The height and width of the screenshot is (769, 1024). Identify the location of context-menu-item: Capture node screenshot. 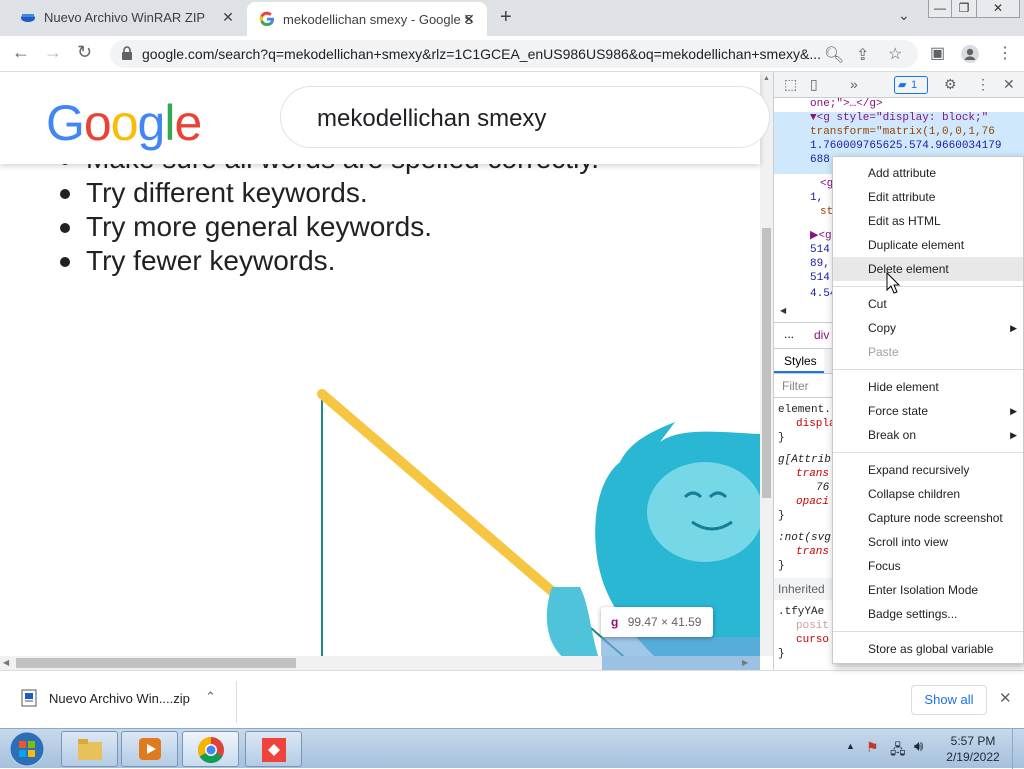
(928, 518).